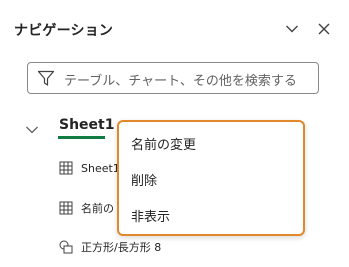  What do you see at coordinates (144, 179) in the screenshot?
I see `menu-item-delete: 削除` at bounding box center [144, 179].